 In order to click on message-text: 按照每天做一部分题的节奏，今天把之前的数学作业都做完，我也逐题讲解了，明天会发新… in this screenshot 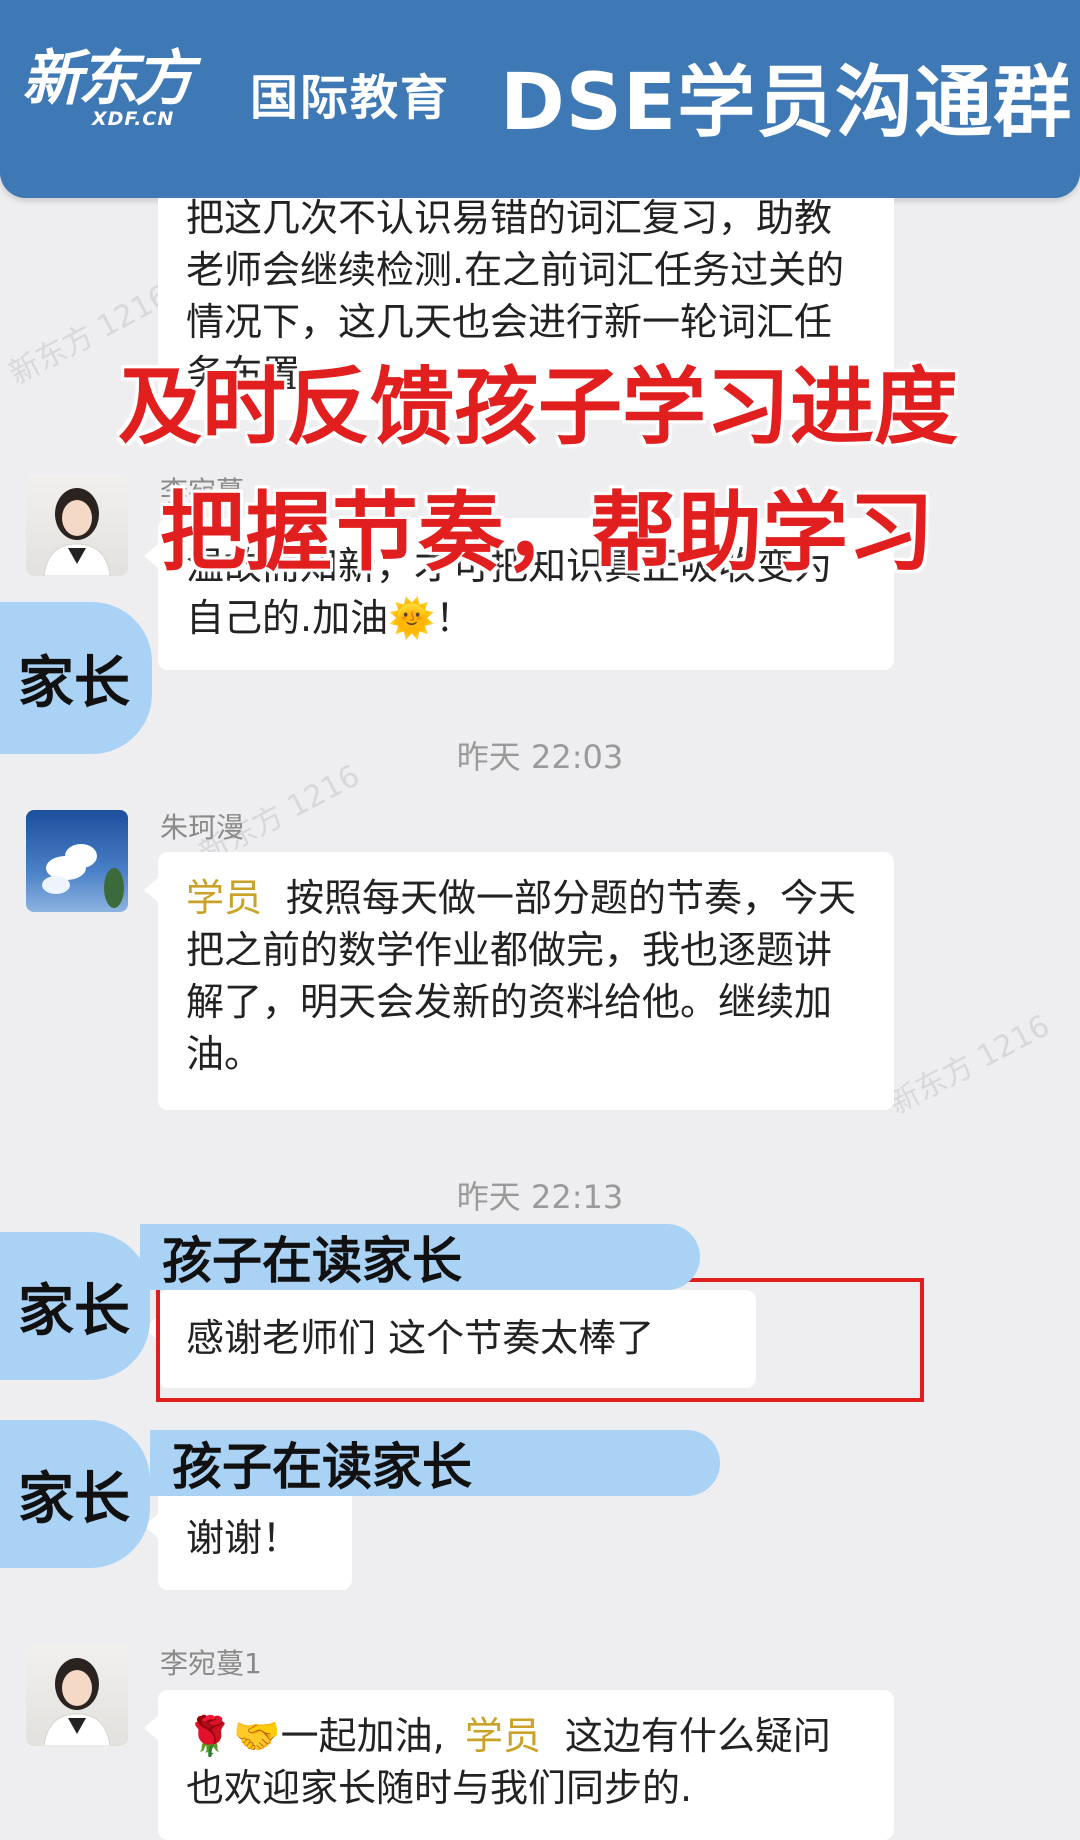, I will do `click(521, 976)`.